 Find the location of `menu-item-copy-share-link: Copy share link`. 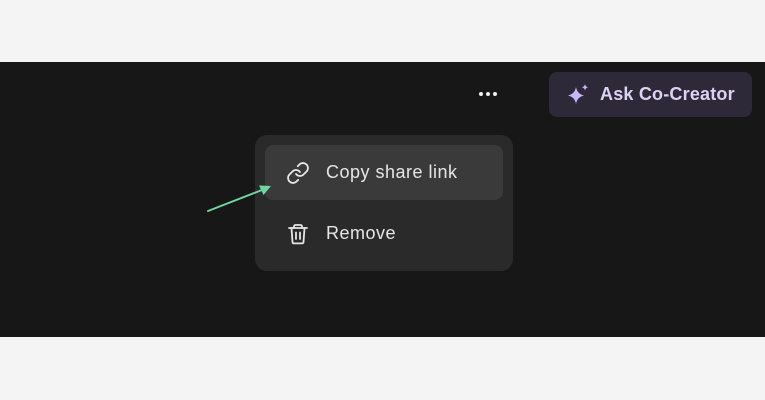

menu-item-copy-share-link: Copy share link is located at coordinates (384, 172).